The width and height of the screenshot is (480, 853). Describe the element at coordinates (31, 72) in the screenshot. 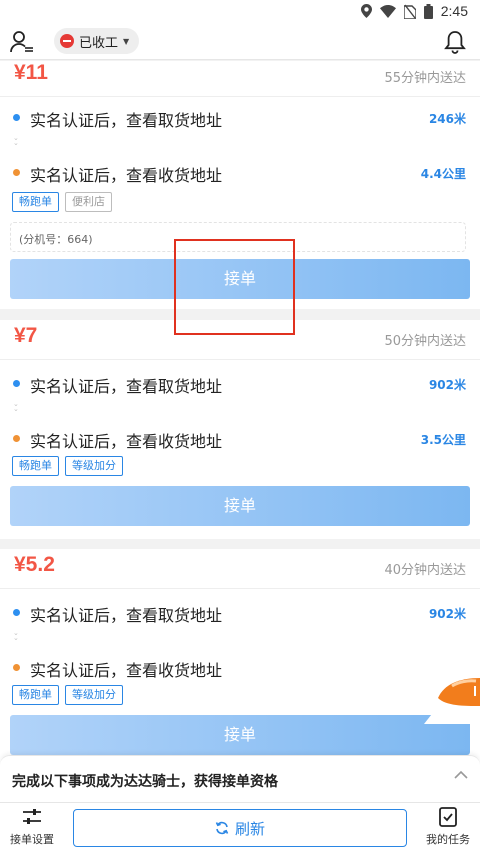

I see `order-price: ¥11` at that location.